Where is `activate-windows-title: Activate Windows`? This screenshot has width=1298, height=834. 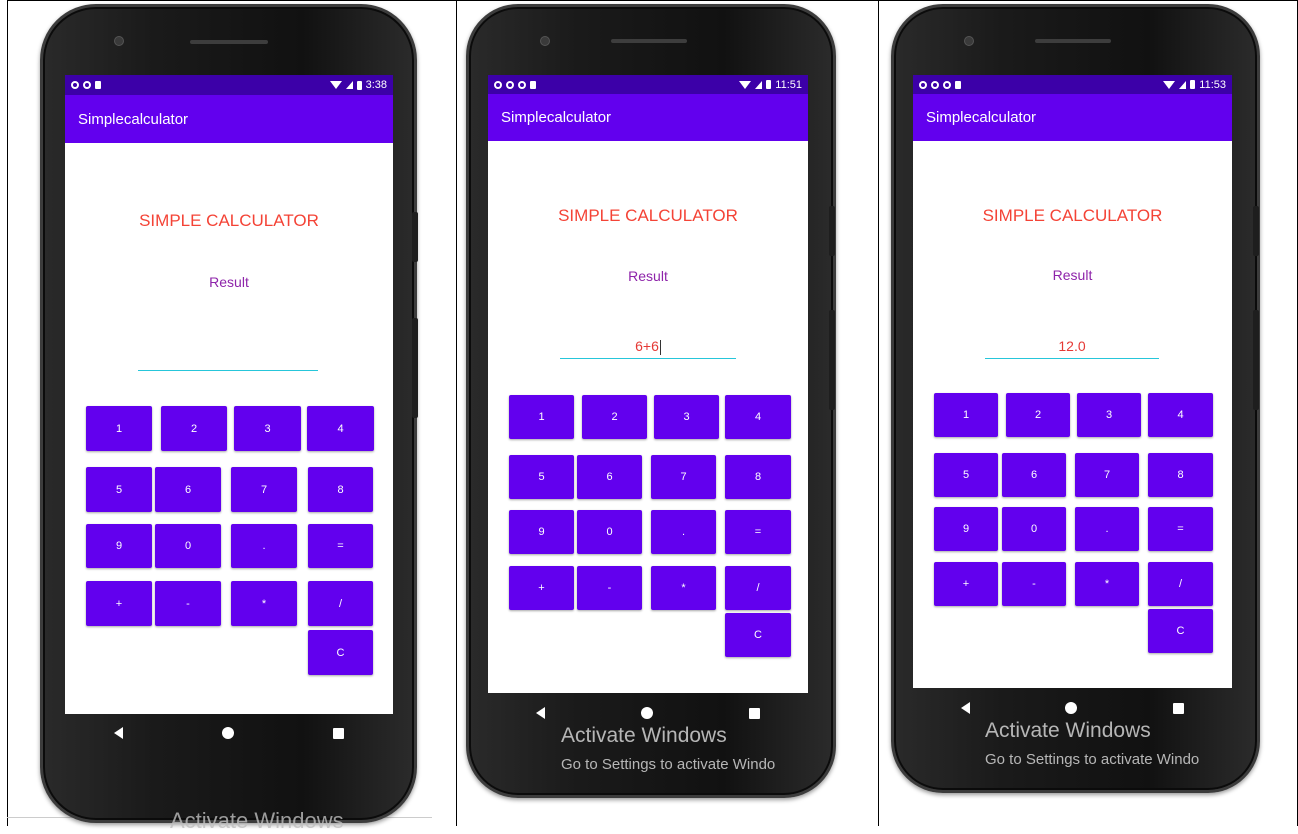 activate-windows-title: Activate Windows is located at coordinates (1068, 730).